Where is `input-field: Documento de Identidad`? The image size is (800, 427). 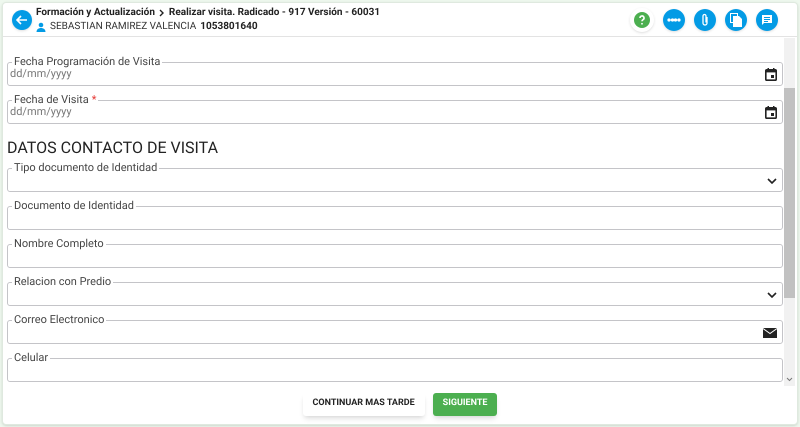 input-field: Documento de Identidad is located at coordinates (395, 215).